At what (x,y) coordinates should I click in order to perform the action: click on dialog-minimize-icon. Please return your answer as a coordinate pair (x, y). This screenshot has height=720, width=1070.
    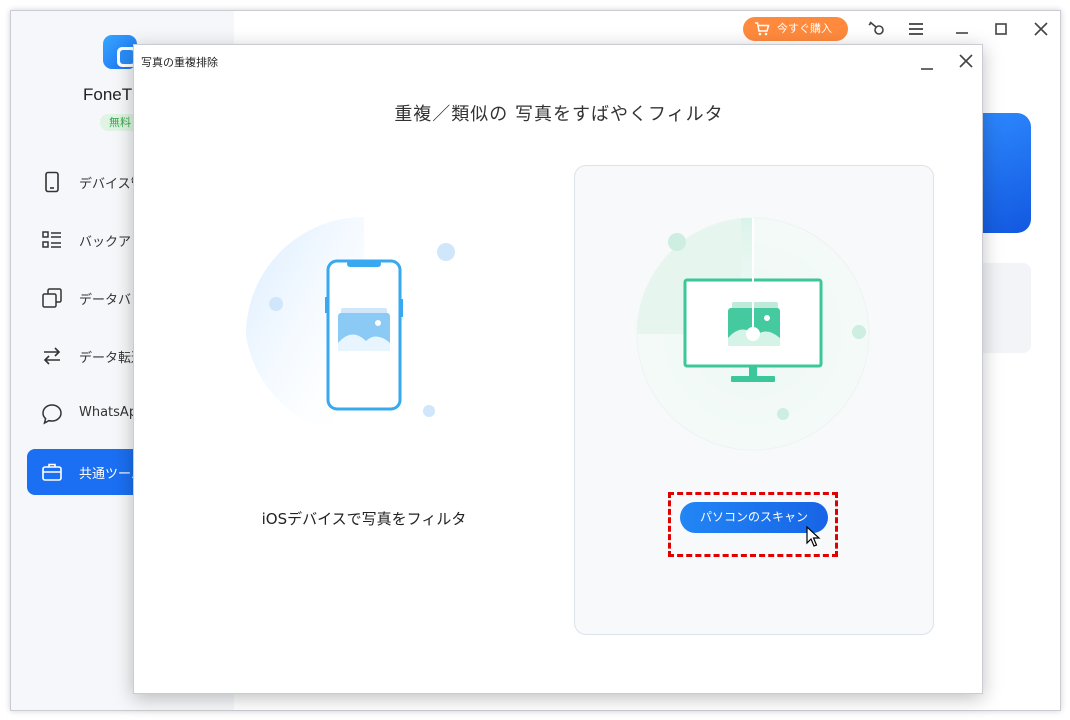
    Looking at the image, I should click on (927, 65).